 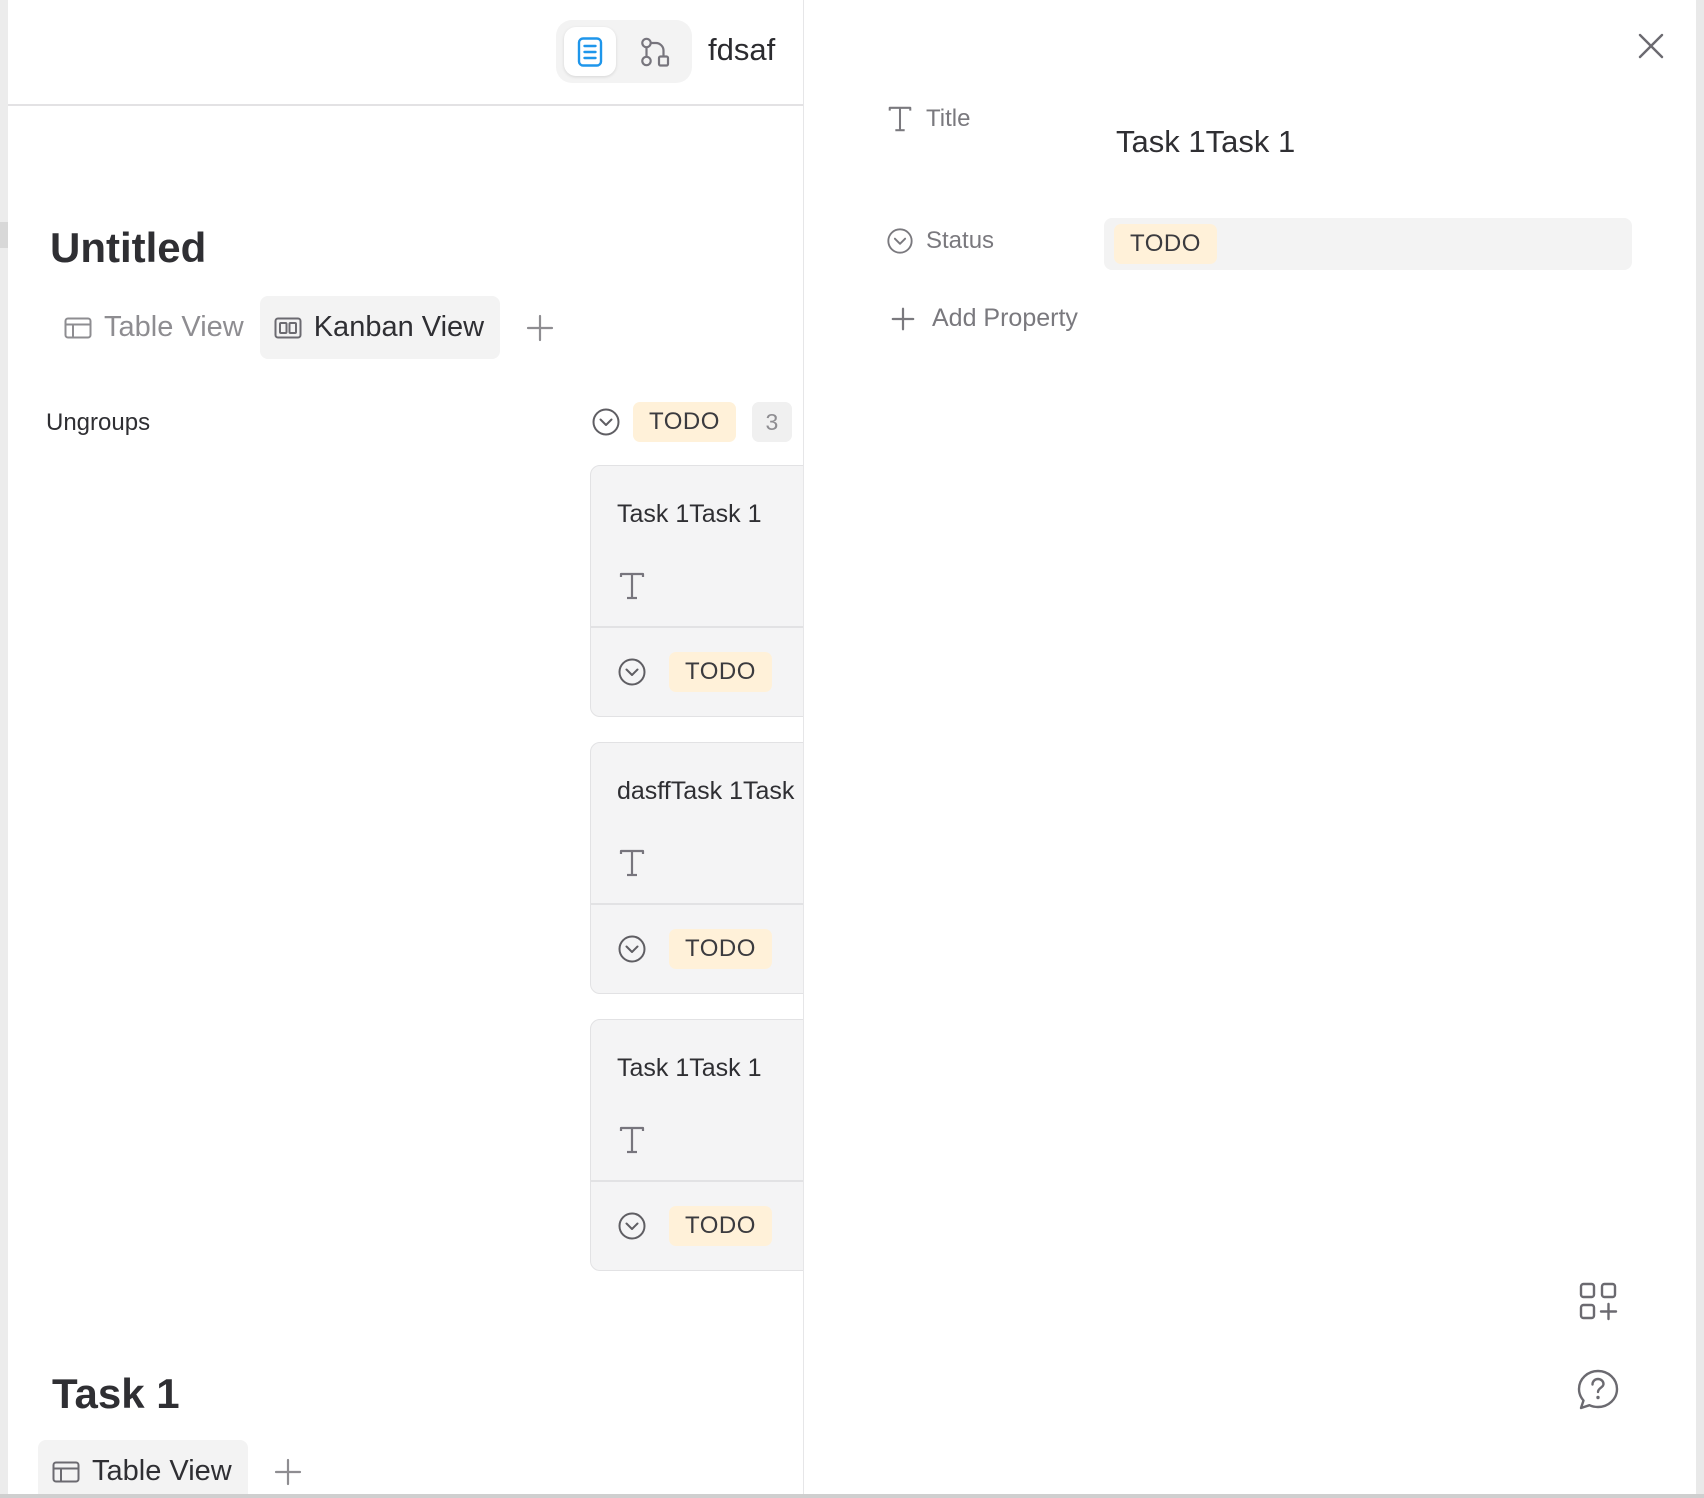 I want to click on kanban-view-icon, so click(x=288, y=327).